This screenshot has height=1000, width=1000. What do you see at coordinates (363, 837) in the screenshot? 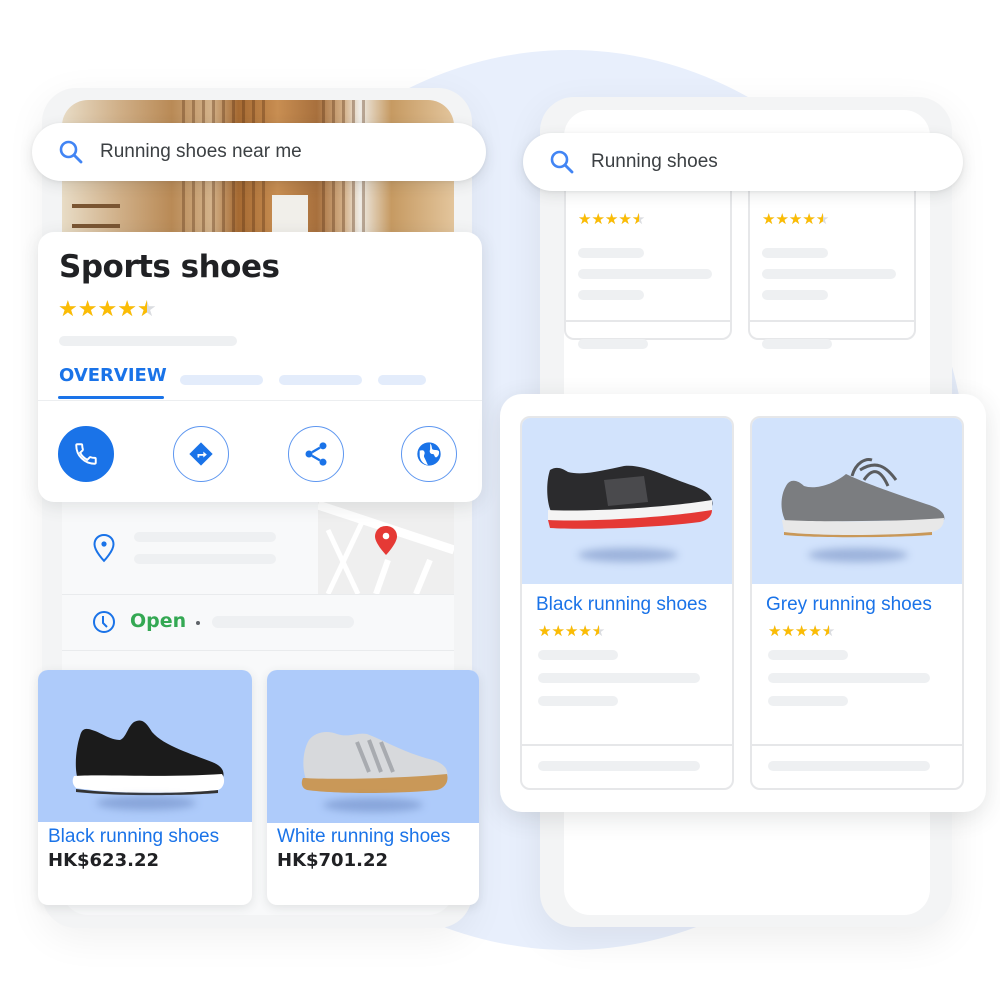
I see `product-name: White running shoes` at bounding box center [363, 837].